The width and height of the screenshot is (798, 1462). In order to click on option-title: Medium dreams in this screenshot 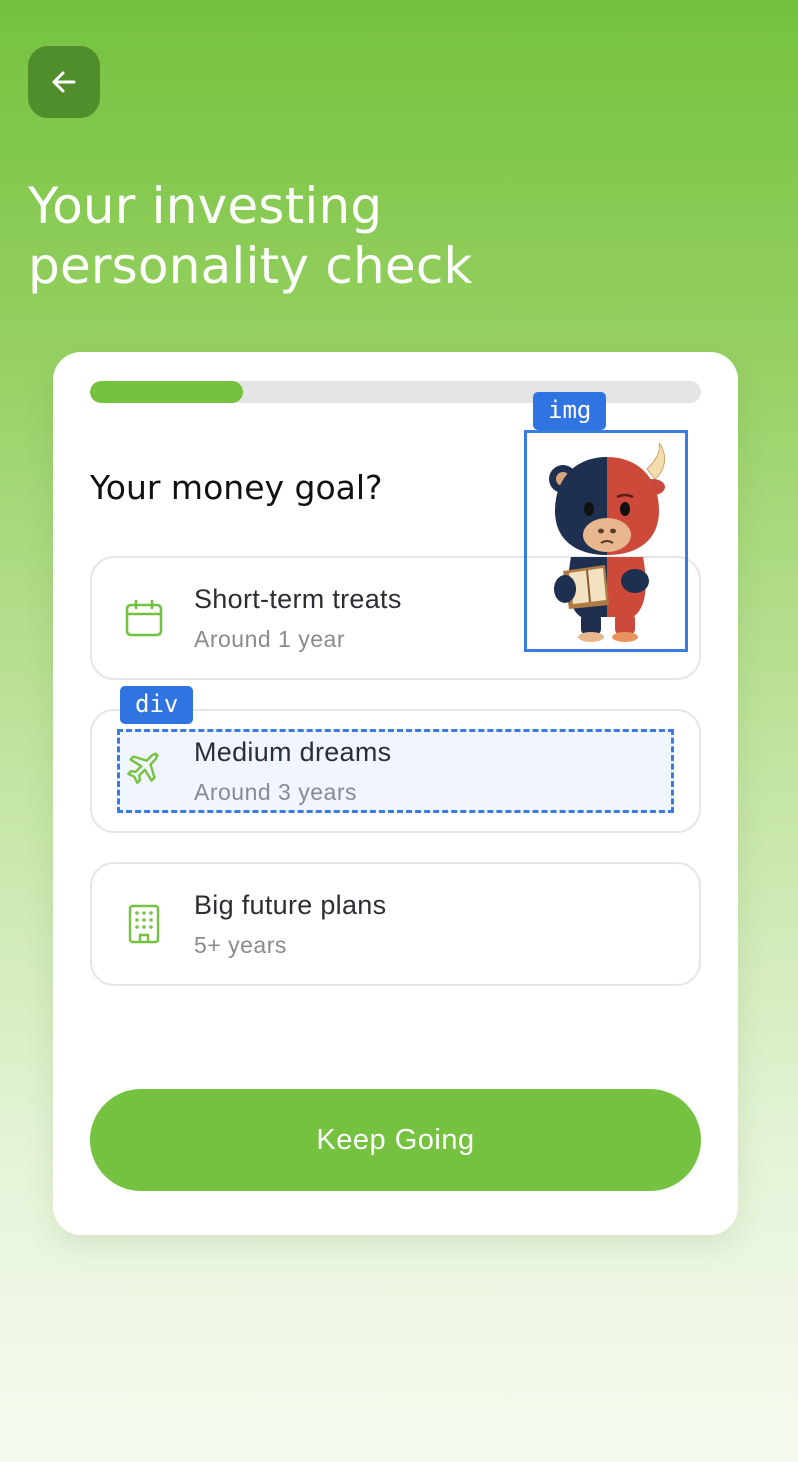, I will do `click(293, 752)`.